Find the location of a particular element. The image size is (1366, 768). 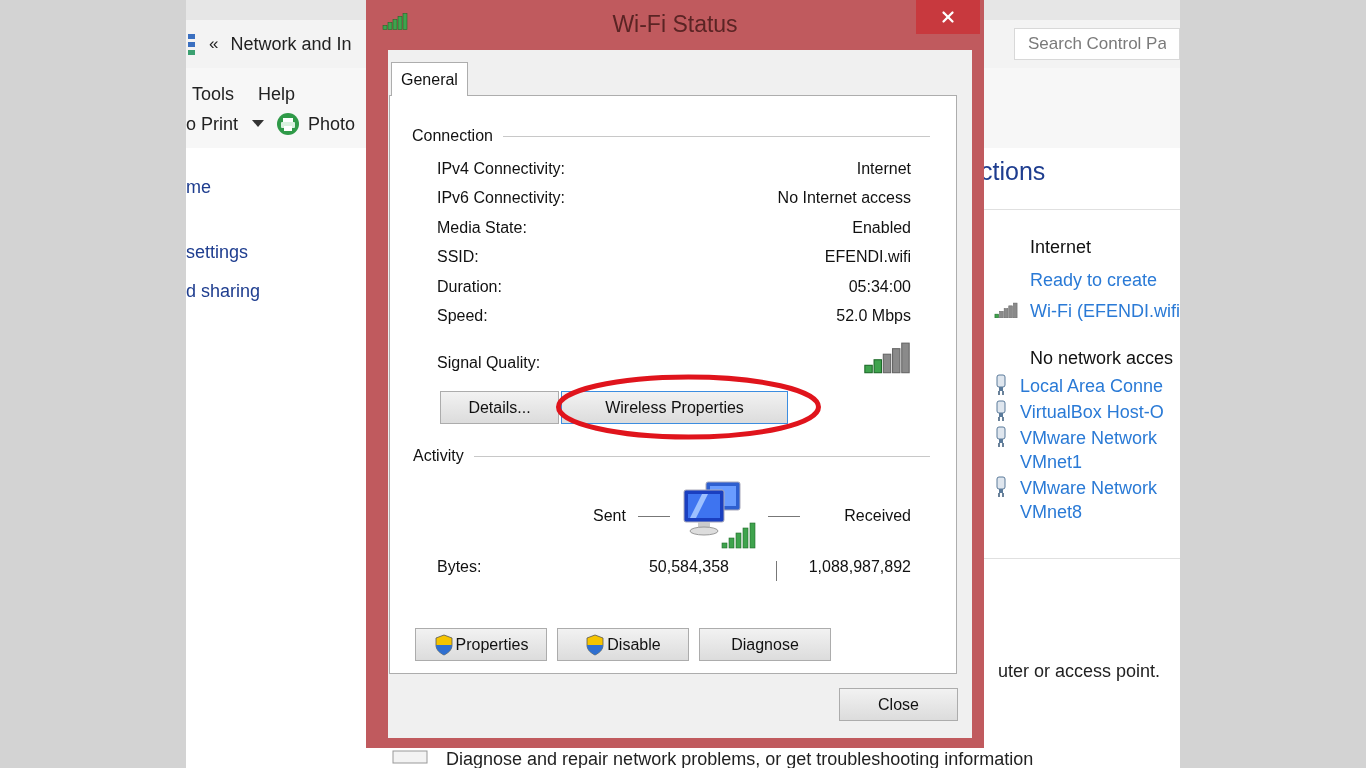

window-title: Wi-Fi Status is located at coordinates (675, 24).